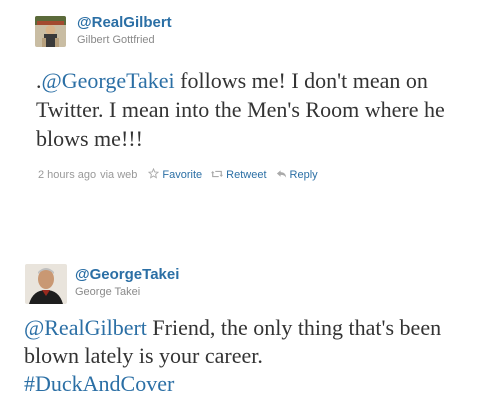  I want to click on favorite-label: Favorite, so click(182, 175).